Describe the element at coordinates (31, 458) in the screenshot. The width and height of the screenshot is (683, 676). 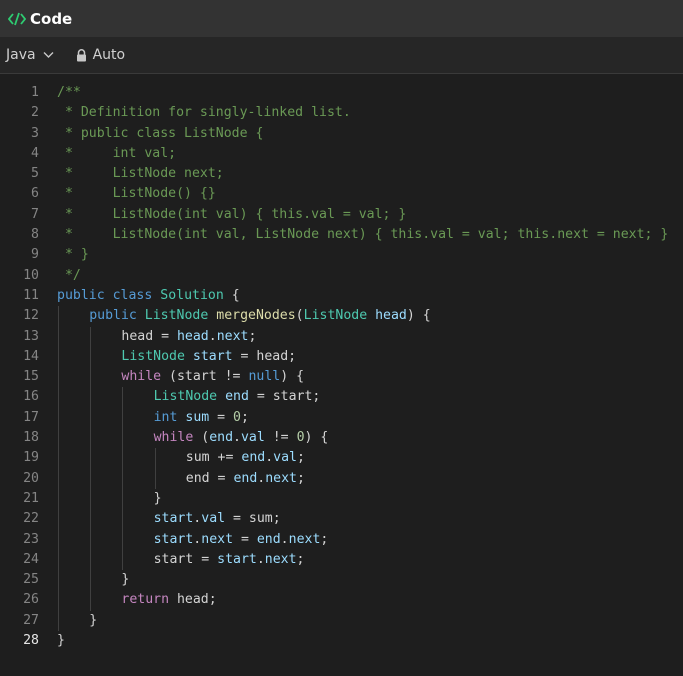
I see `line-number: 19` at that location.